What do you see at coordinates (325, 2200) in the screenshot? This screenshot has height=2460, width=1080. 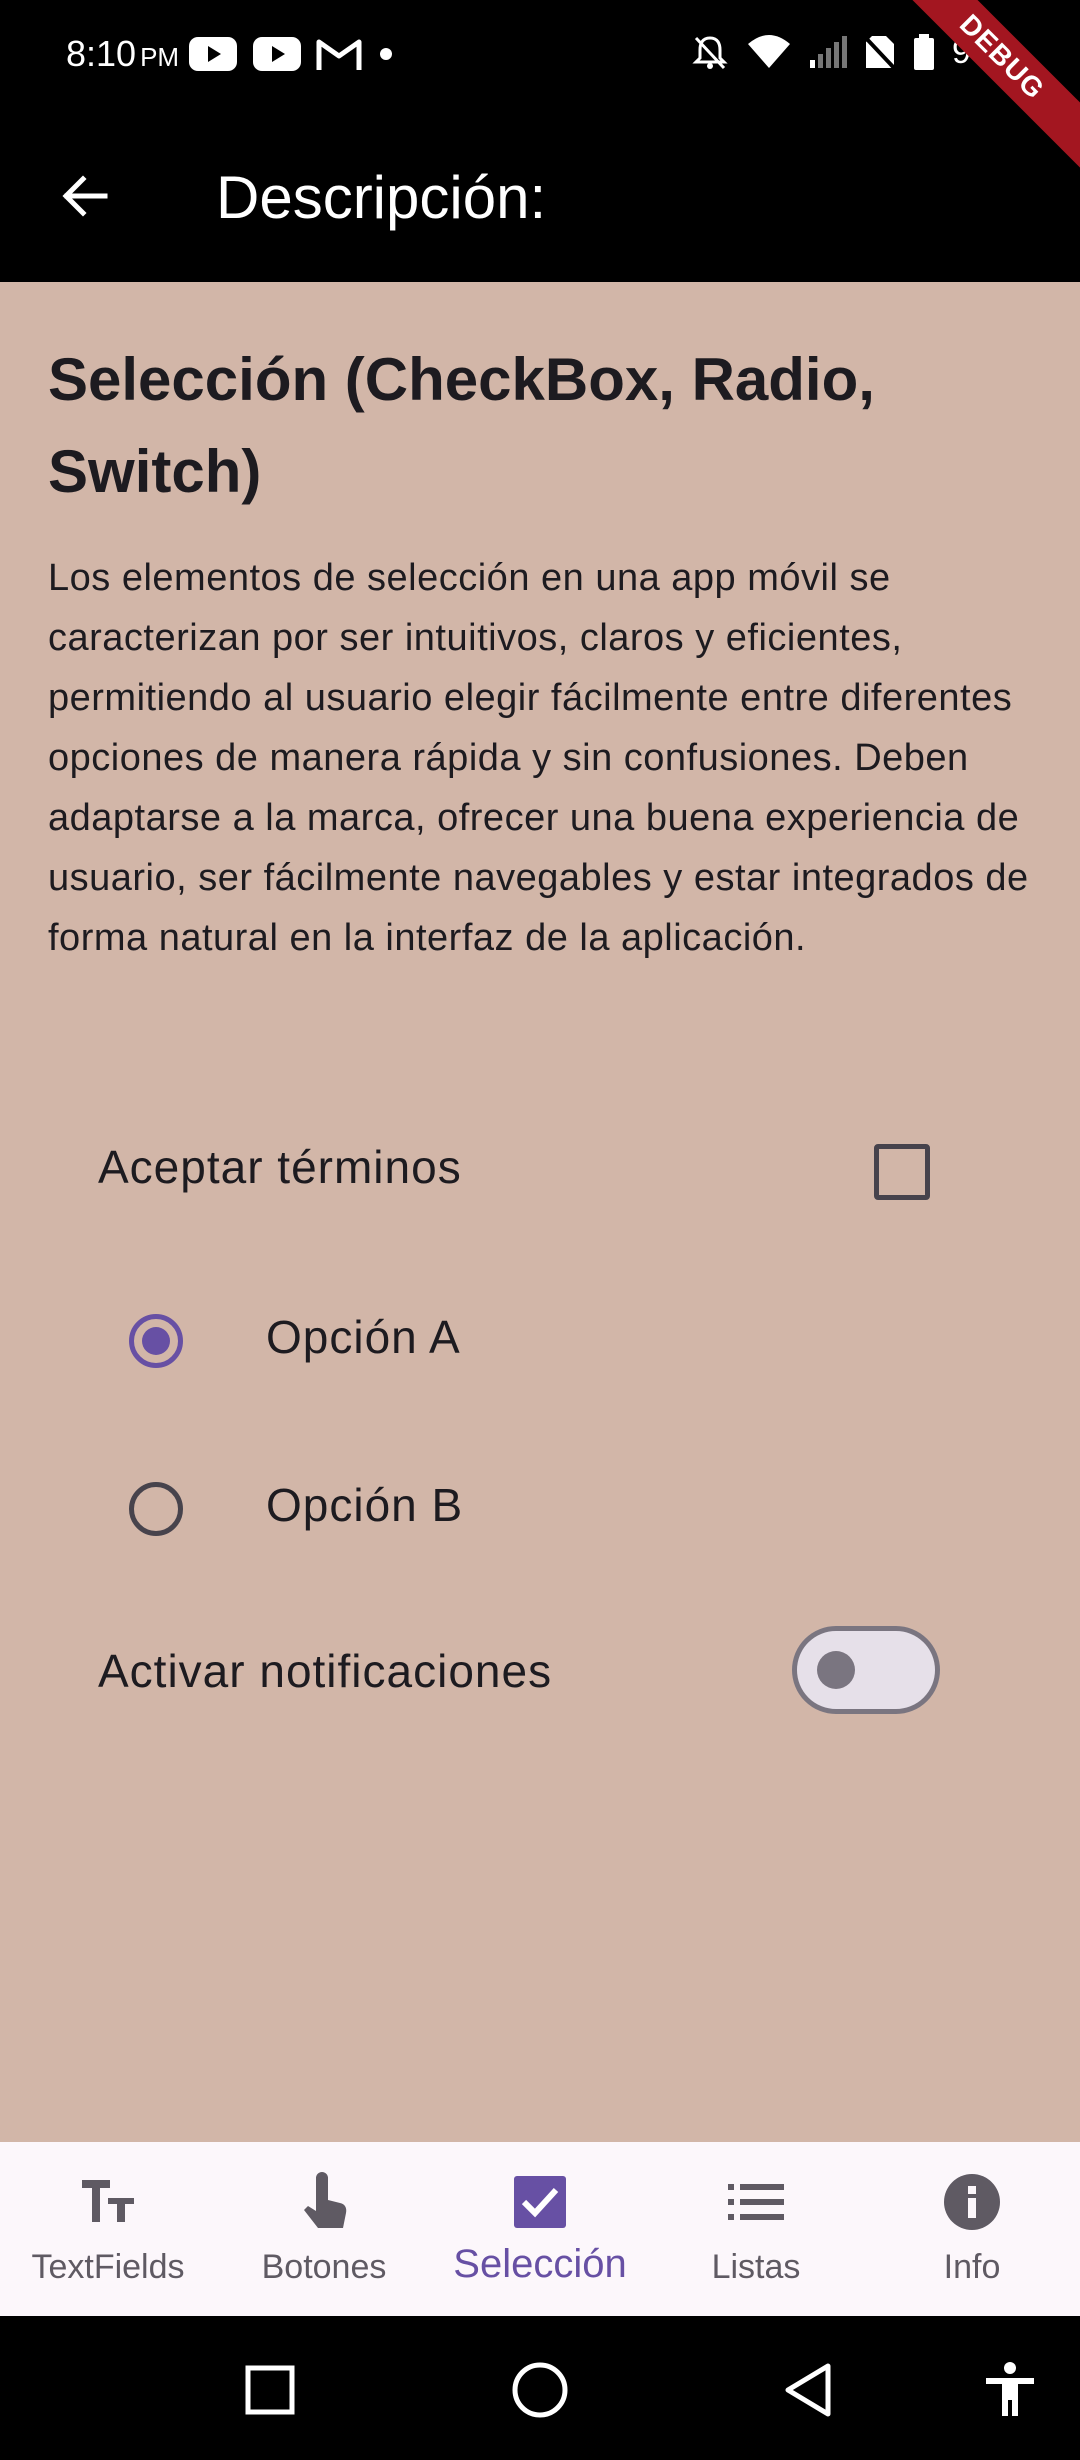 I see `touch-icon` at bounding box center [325, 2200].